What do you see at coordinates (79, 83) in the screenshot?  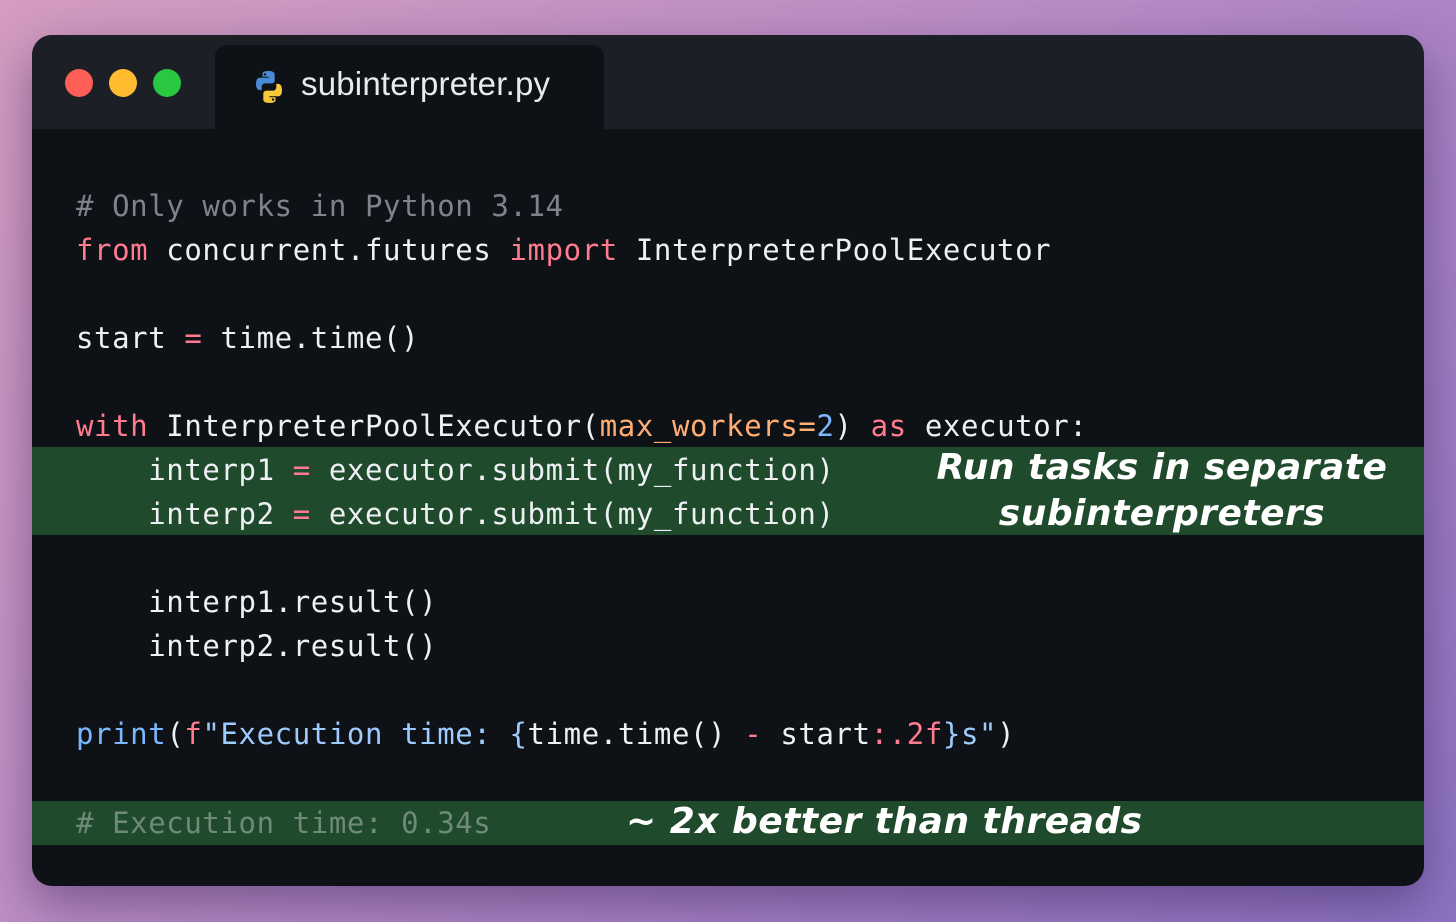 I see `close-window-button` at bounding box center [79, 83].